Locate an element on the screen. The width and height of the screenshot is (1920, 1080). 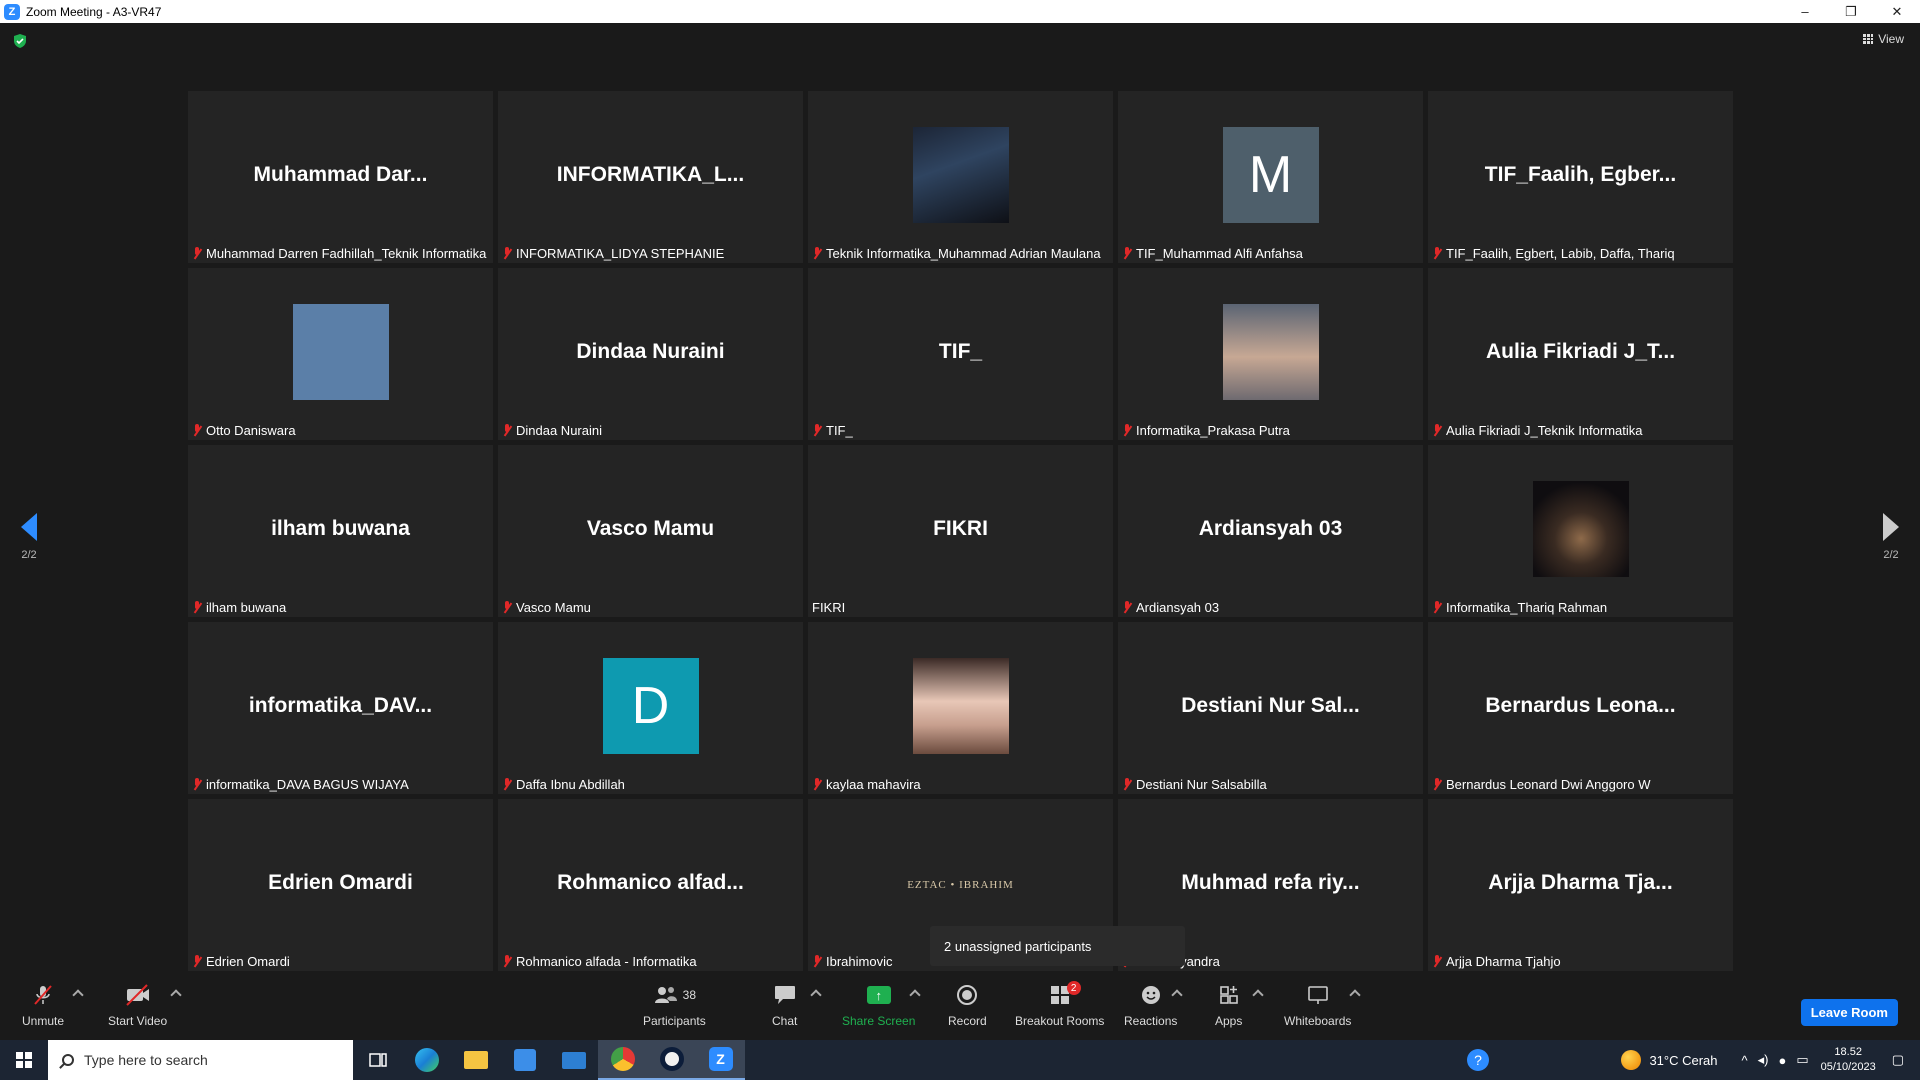
breakout-rooms-badge: 2 is located at coordinates (1073, 988).